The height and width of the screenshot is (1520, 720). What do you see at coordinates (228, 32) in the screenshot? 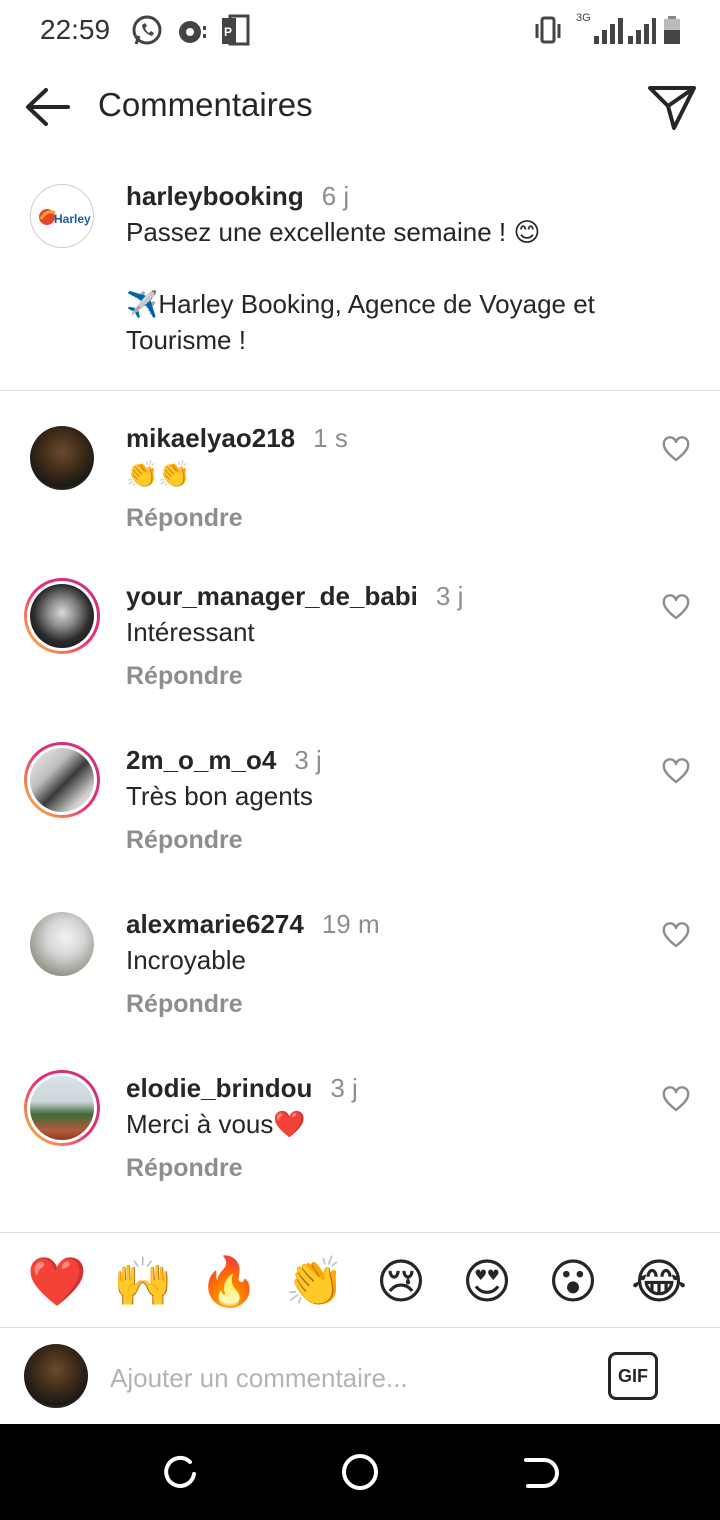
I see `svg-text: P` at bounding box center [228, 32].